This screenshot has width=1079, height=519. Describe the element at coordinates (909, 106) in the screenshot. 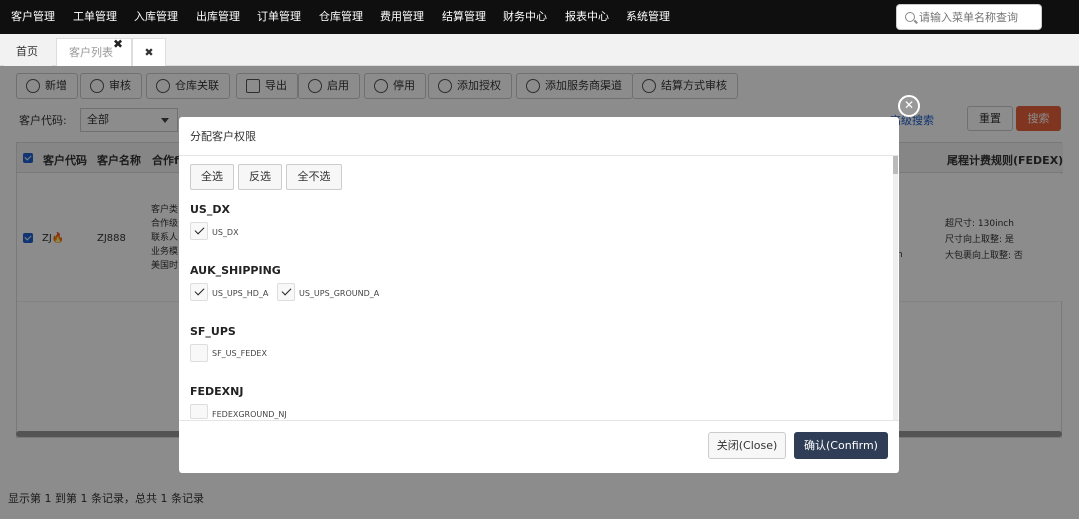

I see `modal-close-icon: ✕` at that location.